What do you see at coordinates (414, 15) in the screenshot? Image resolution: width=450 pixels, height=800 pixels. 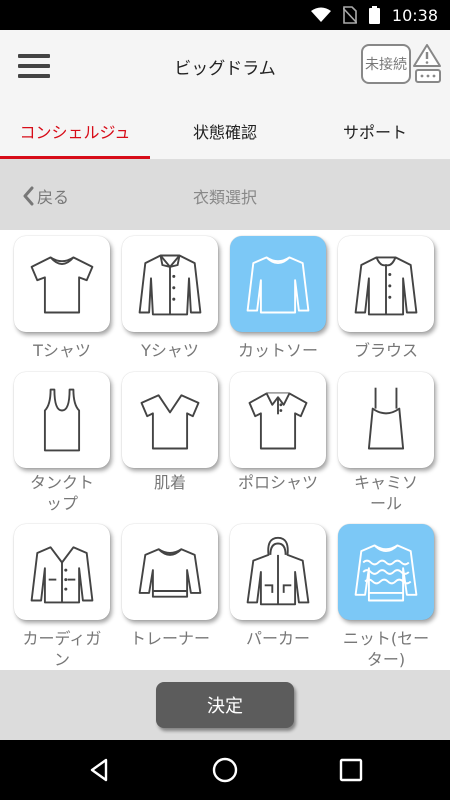 I see `status-time: 10:38` at bounding box center [414, 15].